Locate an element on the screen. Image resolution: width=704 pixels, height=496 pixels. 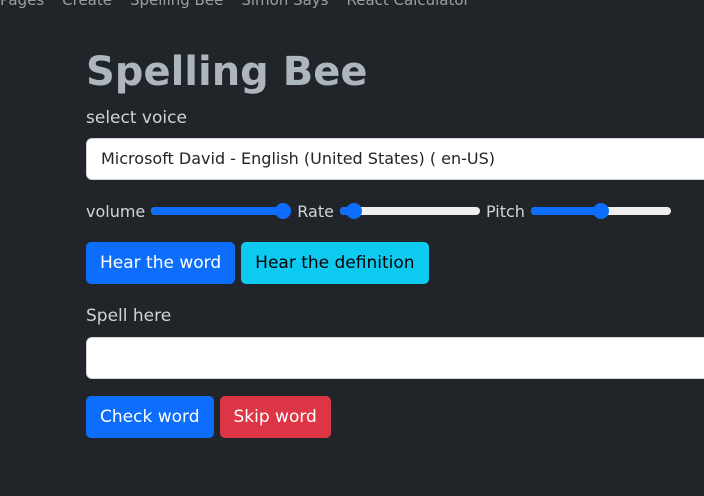
nav-link-spelling-bee: Spelling Bee is located at coordinates (176, 5).